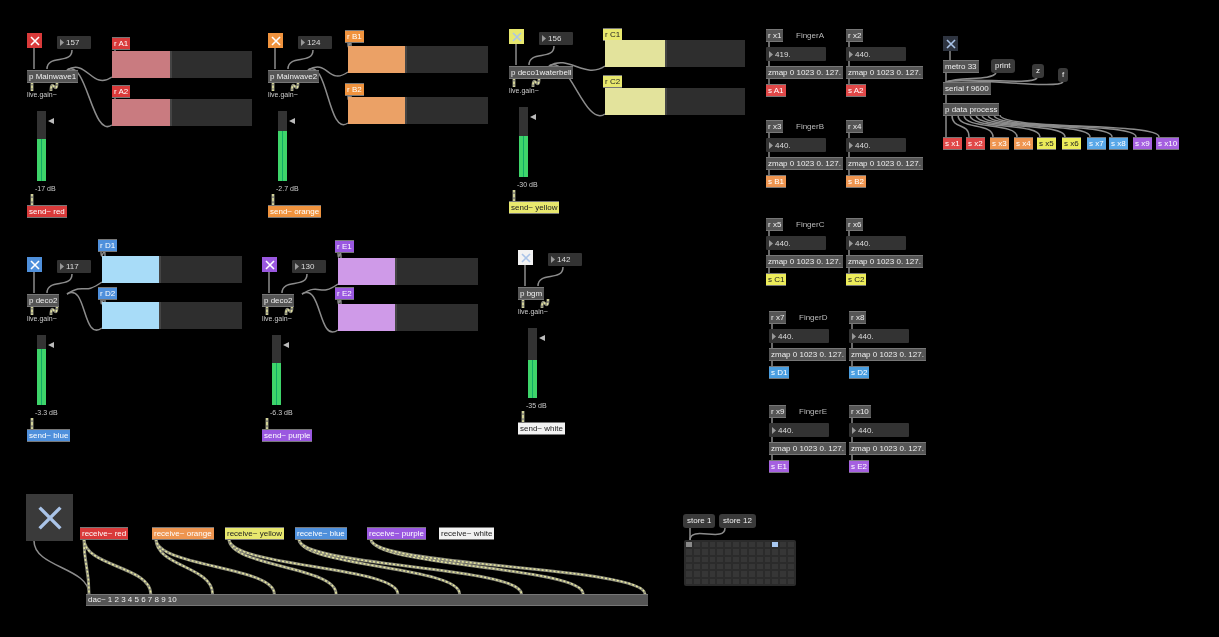 This screenshot has width=1219, height=637. Describe the element at coordinates (344, 293) in the screenshot. I see `receive-object: r E2` at that location.